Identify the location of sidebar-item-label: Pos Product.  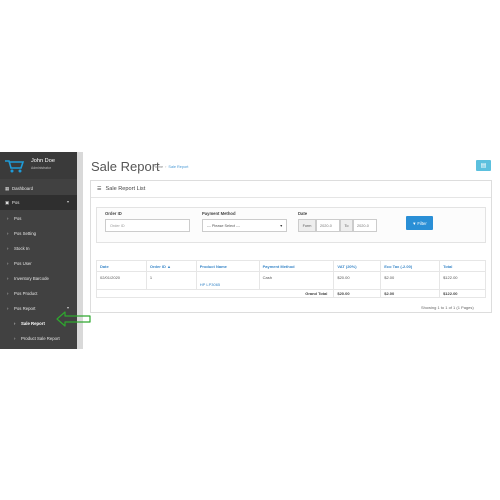
(26, 293).